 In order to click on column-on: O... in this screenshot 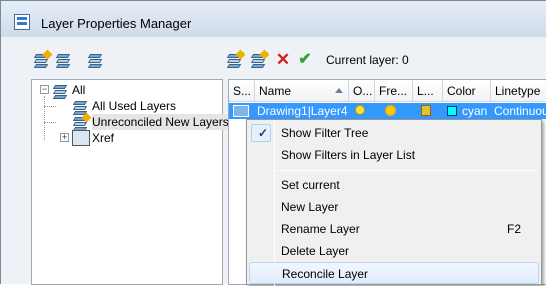, I will do `click(362, 91)`.